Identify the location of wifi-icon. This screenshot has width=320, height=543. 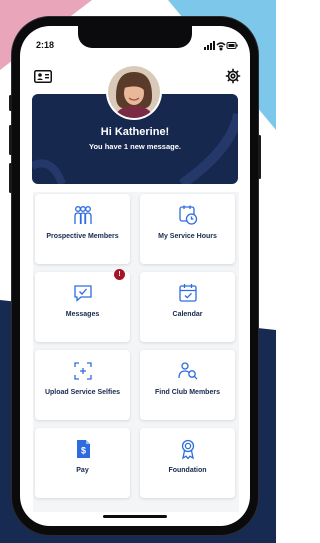
(221, 46).